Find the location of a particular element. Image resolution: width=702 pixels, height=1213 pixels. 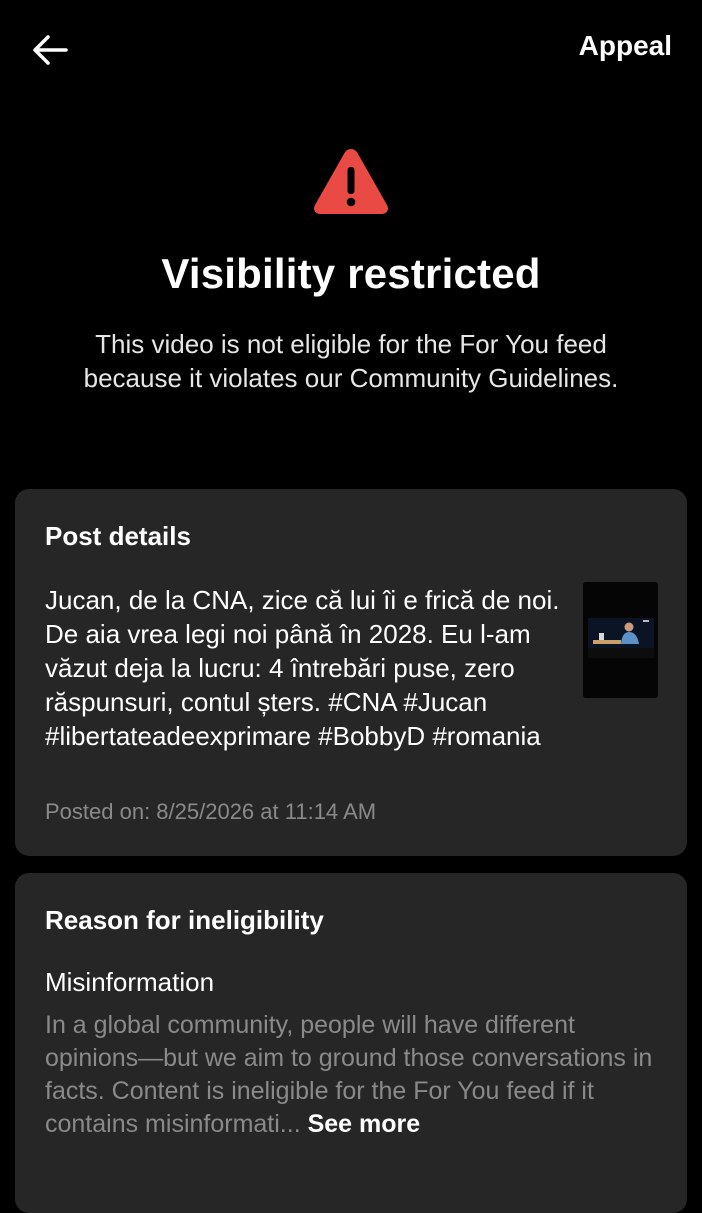

video-thumbnail is located at coordinates (620, 640).